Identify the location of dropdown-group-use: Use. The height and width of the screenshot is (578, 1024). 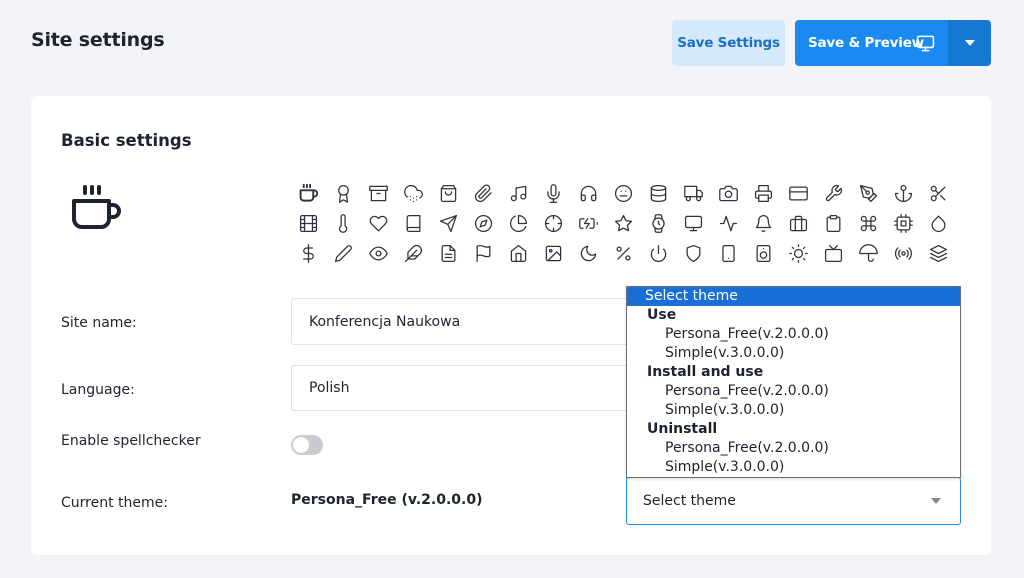
(662, 315).